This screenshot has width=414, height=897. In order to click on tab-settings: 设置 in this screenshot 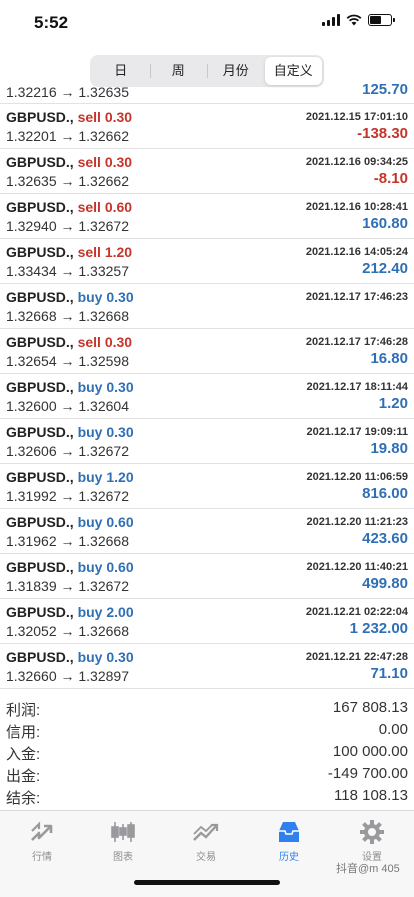, I will do `click(372, 841)`.